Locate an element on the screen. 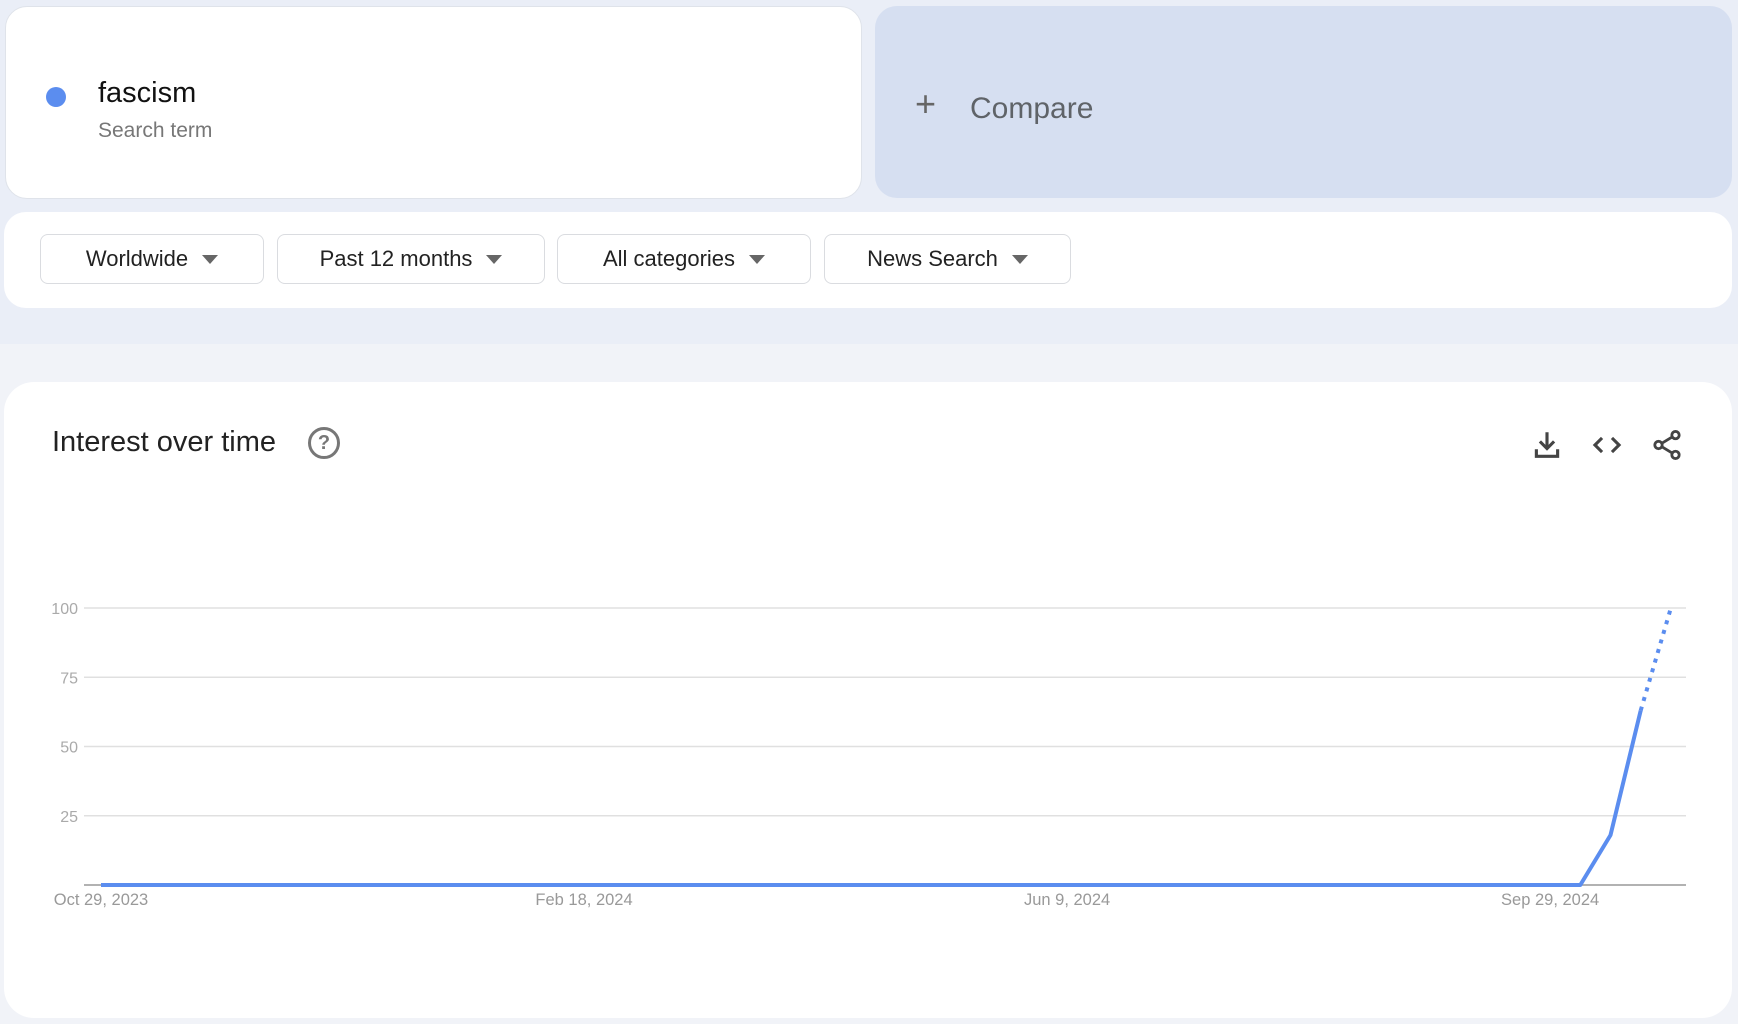 Image resolution: width=1738 pixels, height=1024 pixels. chart-y-tick-labels: 25 50 75 100 is located at coordinates (64, 713).